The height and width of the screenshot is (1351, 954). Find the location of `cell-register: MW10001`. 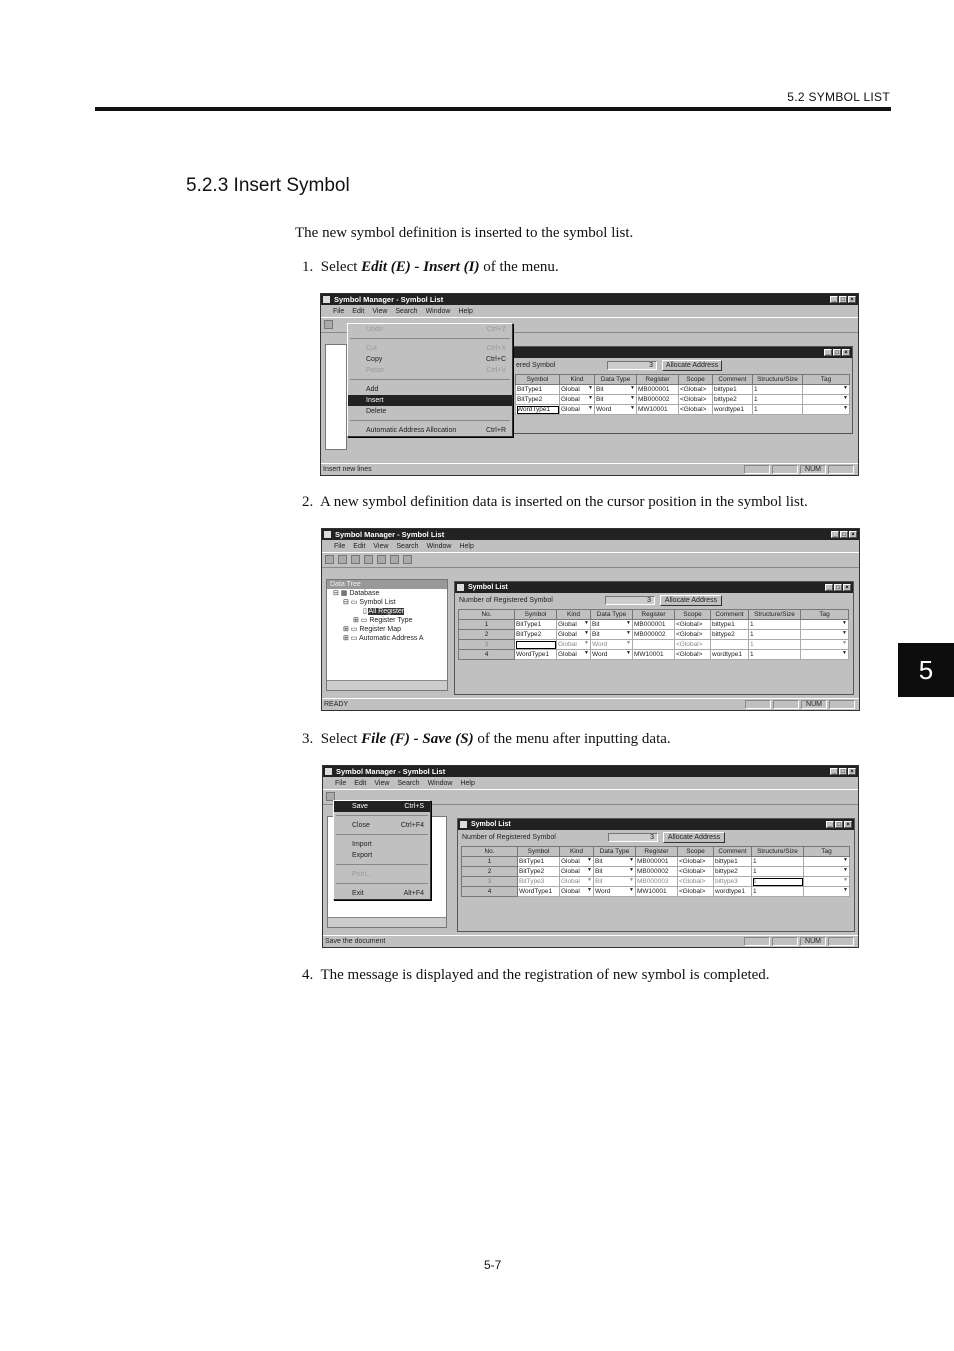

cell-register: MW10001 is located at coordinates (657, 409).